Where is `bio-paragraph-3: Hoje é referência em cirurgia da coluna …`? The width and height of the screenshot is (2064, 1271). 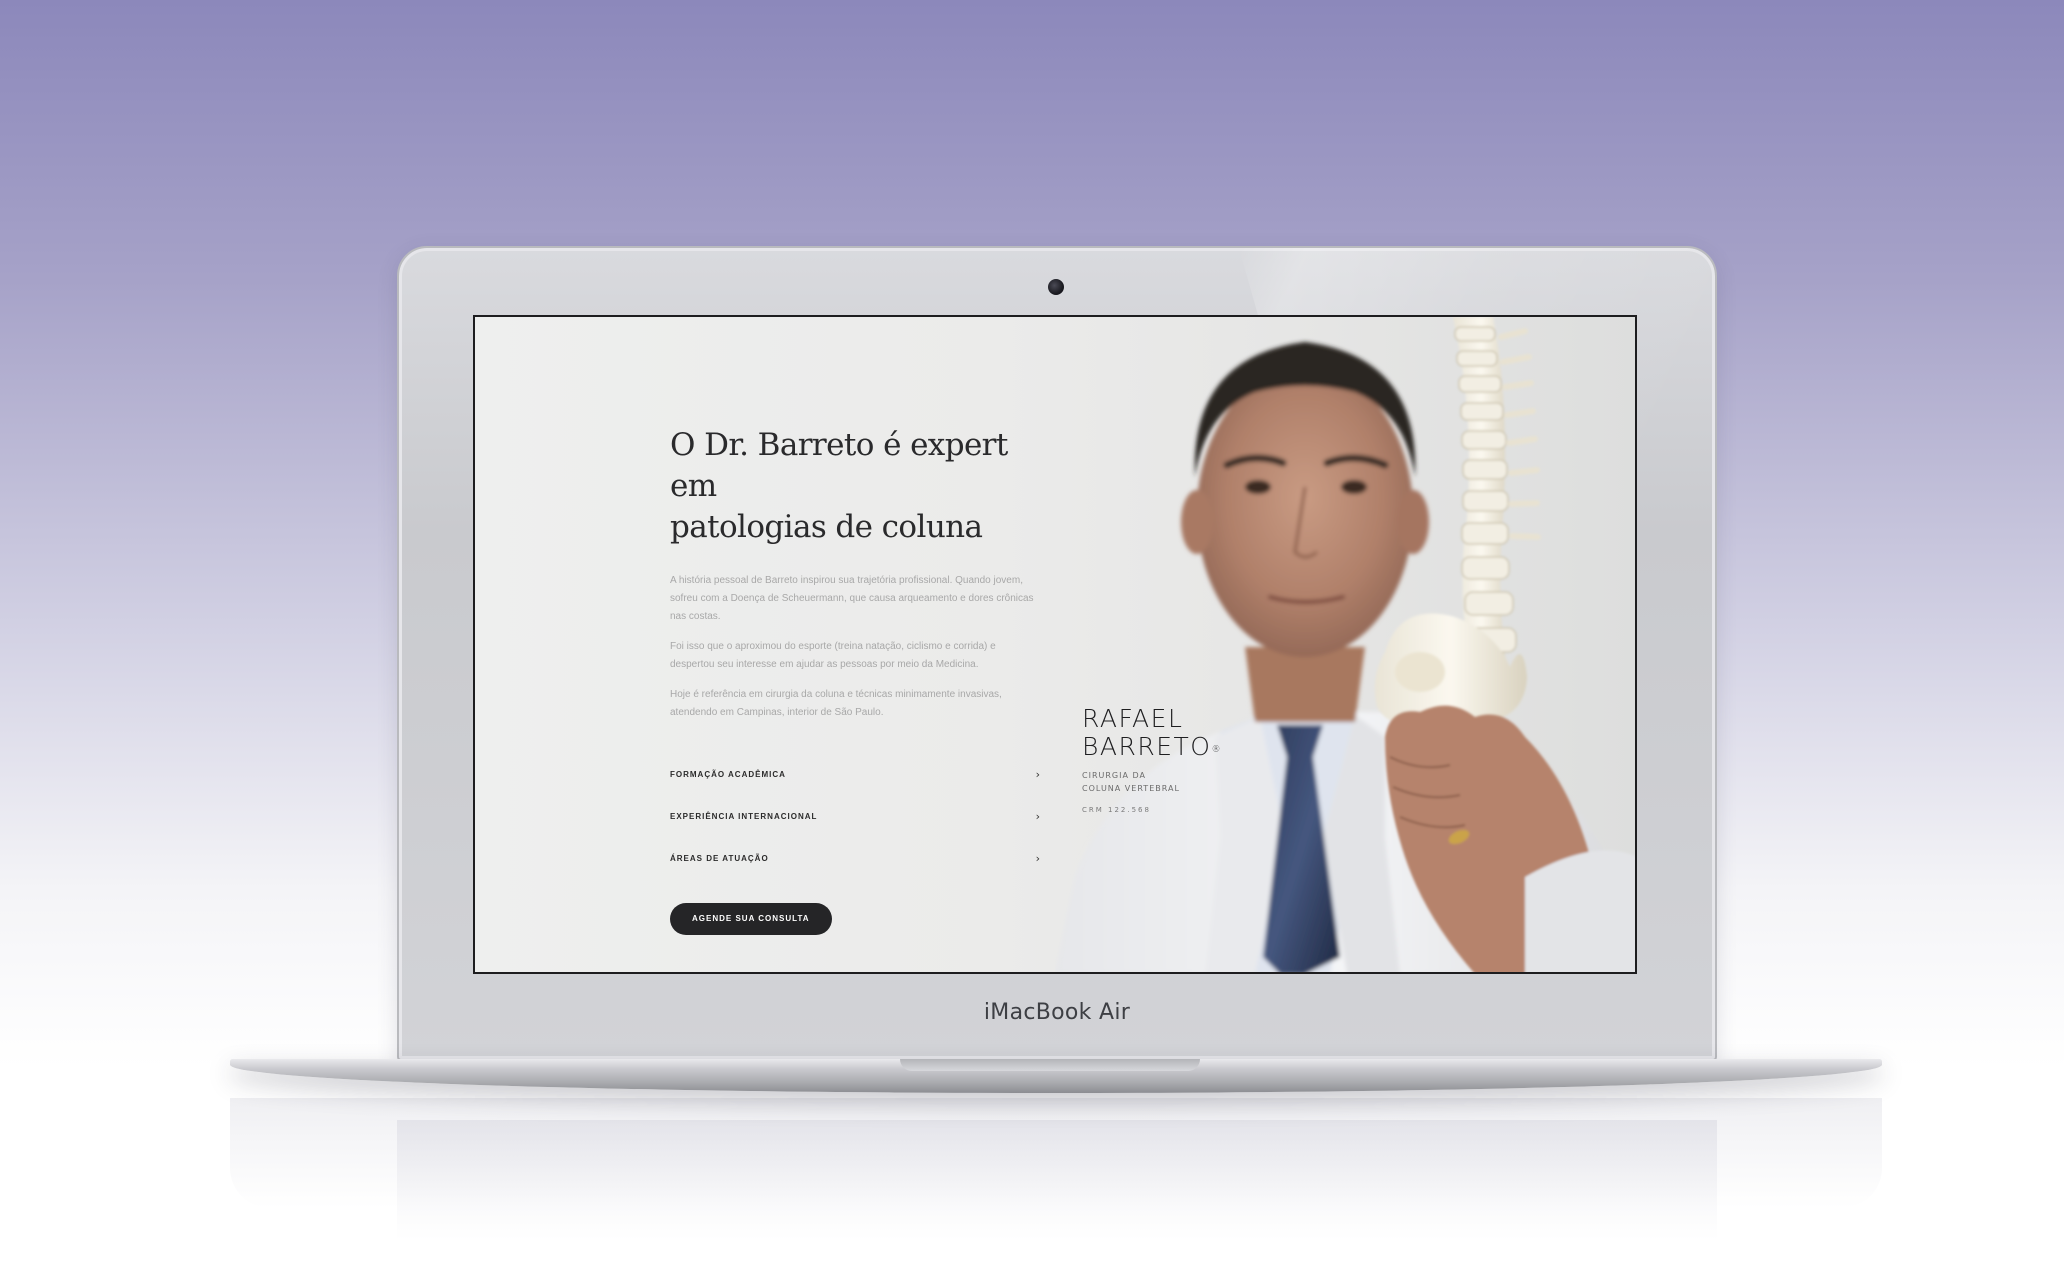 bio-paragraph-3: Hoje é referência em cirurgia da coluna … is located at coordinates (836, 703).